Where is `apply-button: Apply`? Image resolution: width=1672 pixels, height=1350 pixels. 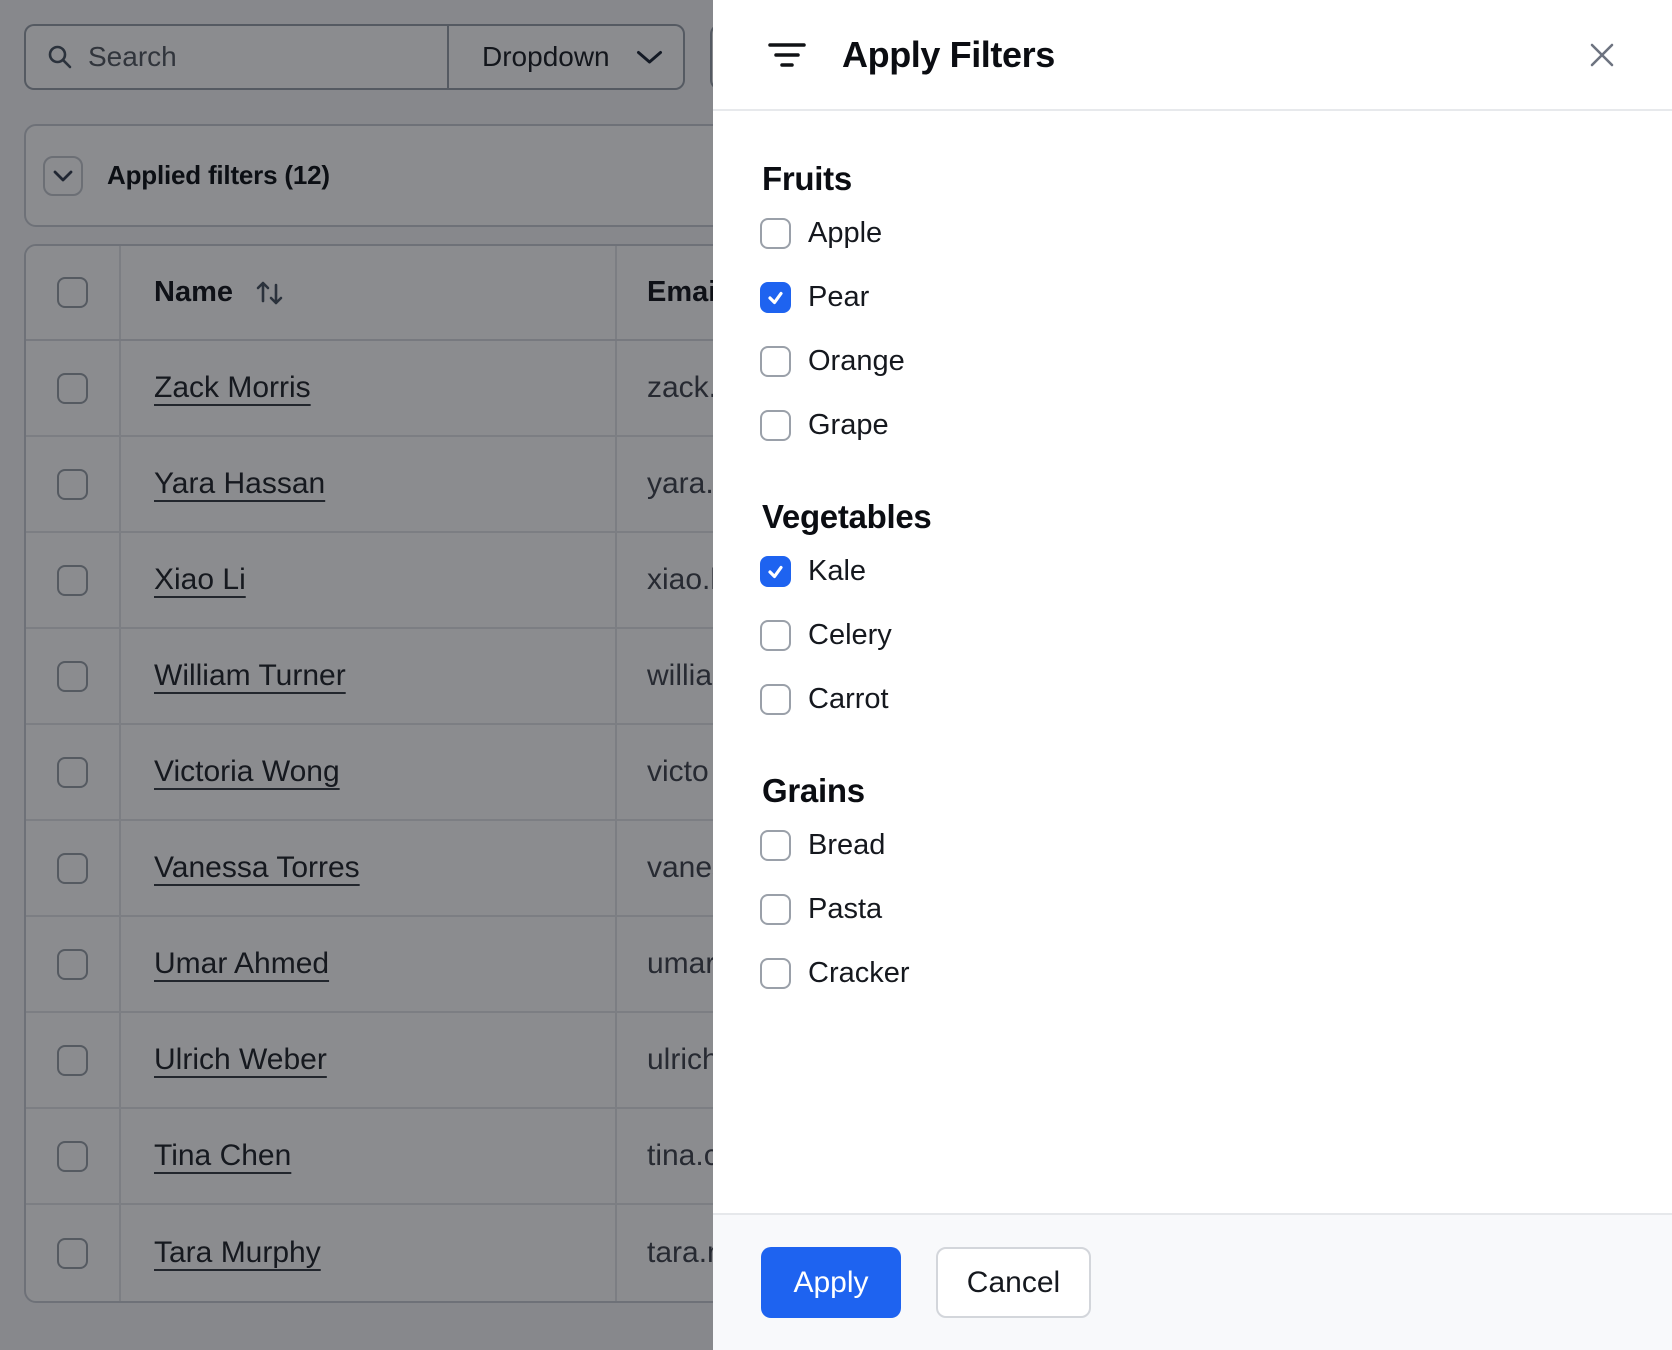 apply-button: Apply is located at coordinates (831, 1282).